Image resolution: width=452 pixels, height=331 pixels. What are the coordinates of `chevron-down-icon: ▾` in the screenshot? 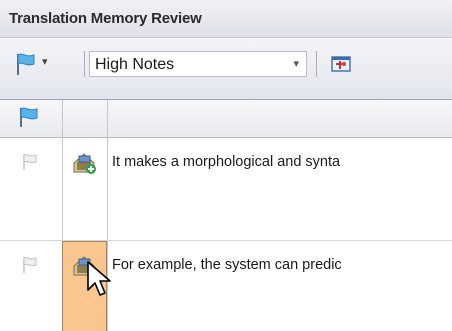 It's located at (296, 63).